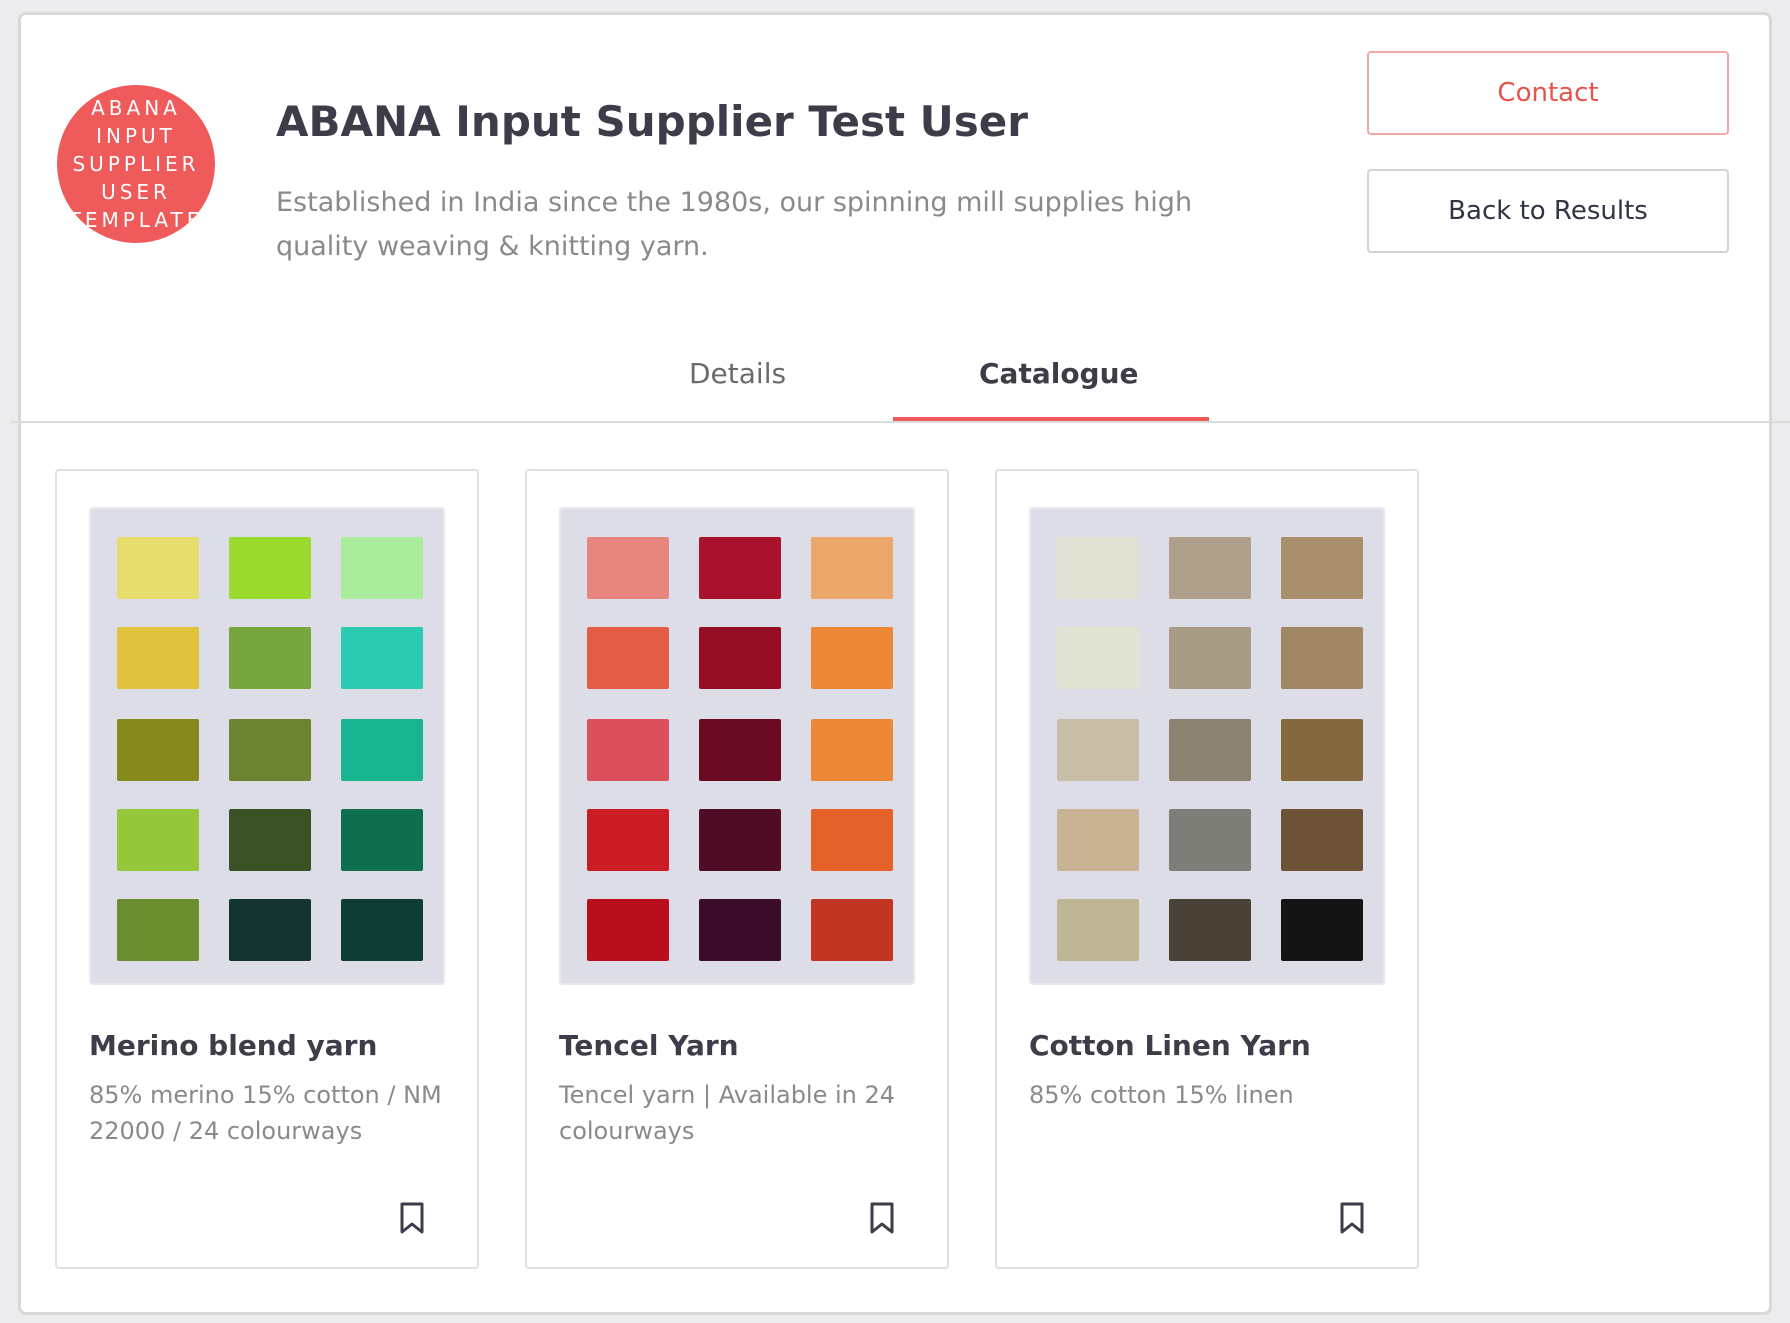  What do you see at coordinates (136, 108) in the screenshot?
I see `logo-text-line-1: ABANA` at bounding box center [136, 108].